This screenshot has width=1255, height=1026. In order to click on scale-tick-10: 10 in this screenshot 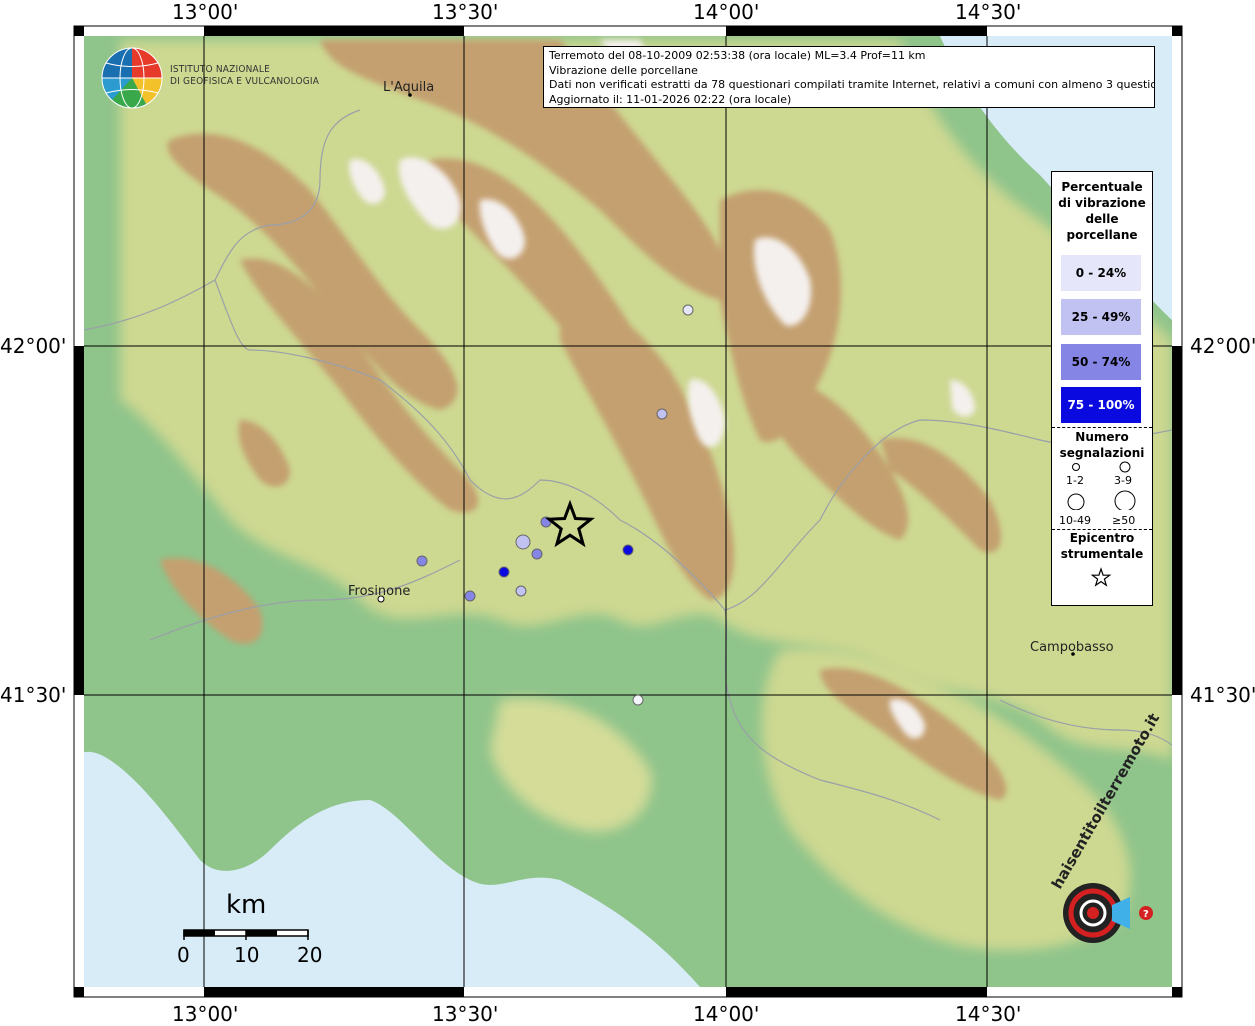, I will do `click(247, 955)`.